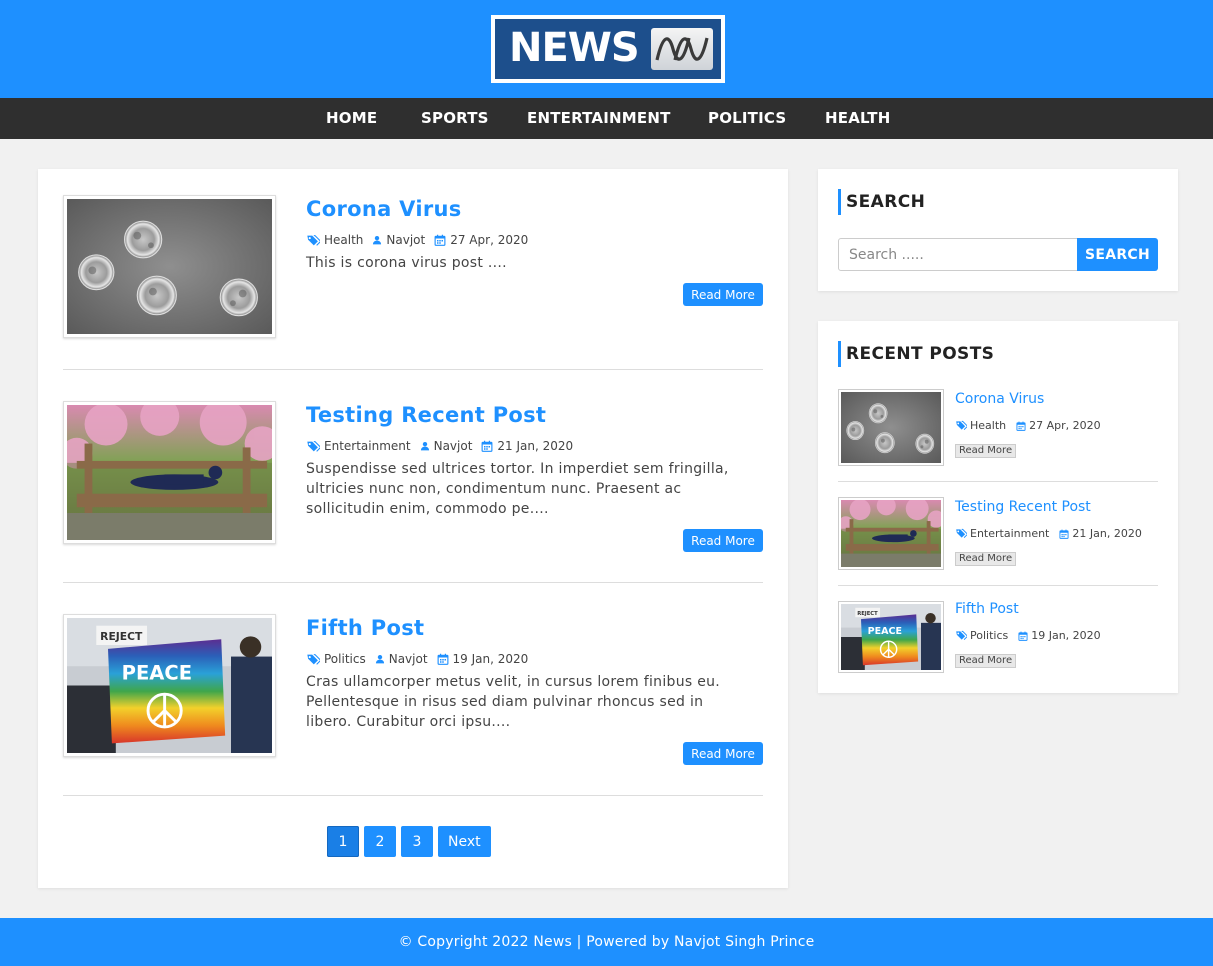  What do you see at coordinates (916, 354) in the screenshot?
I see `recent-posts-title: RECENT POSTS` at bounding box center [916, 354].